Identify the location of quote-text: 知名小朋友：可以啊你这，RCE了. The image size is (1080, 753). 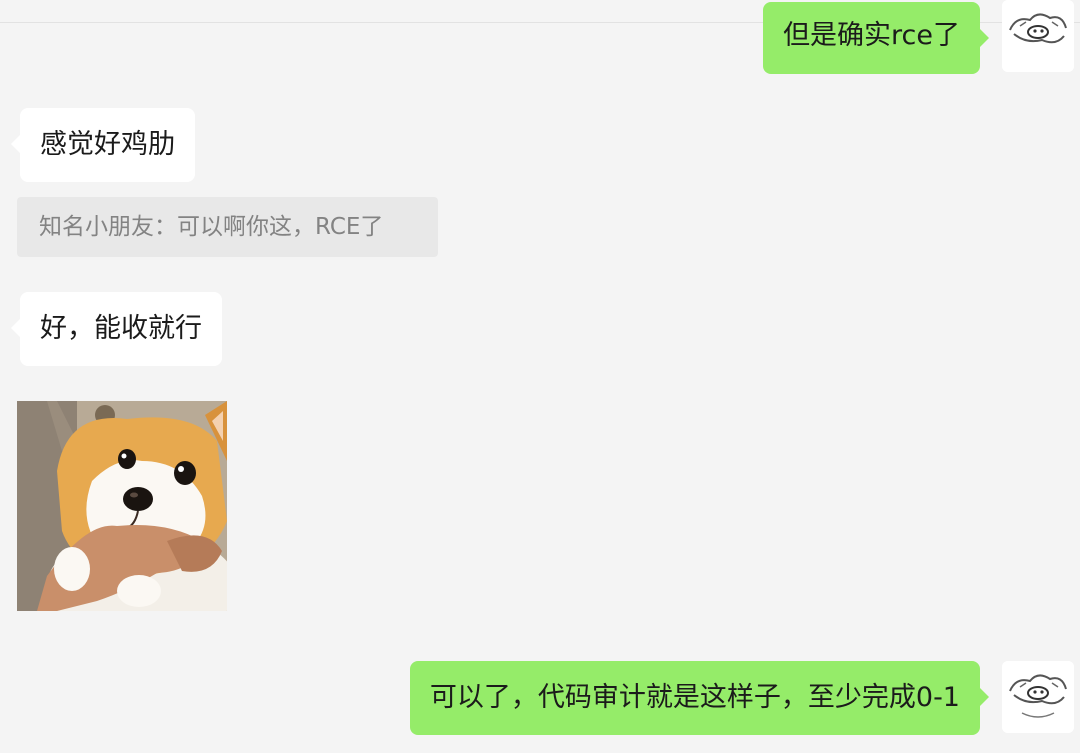
(211, 227).